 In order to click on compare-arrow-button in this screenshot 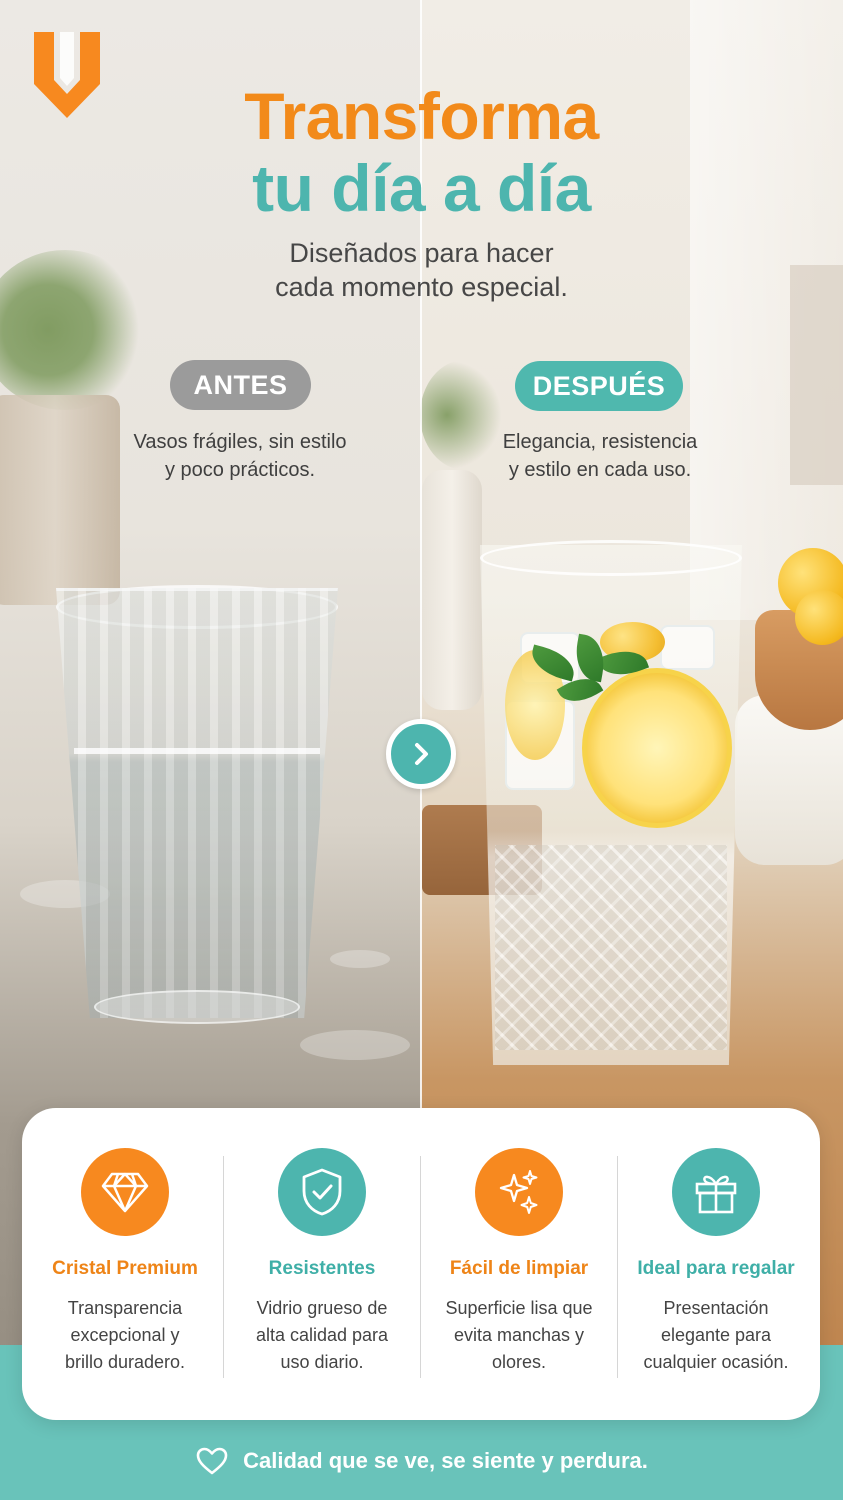, I will do `click(421, 754)`.